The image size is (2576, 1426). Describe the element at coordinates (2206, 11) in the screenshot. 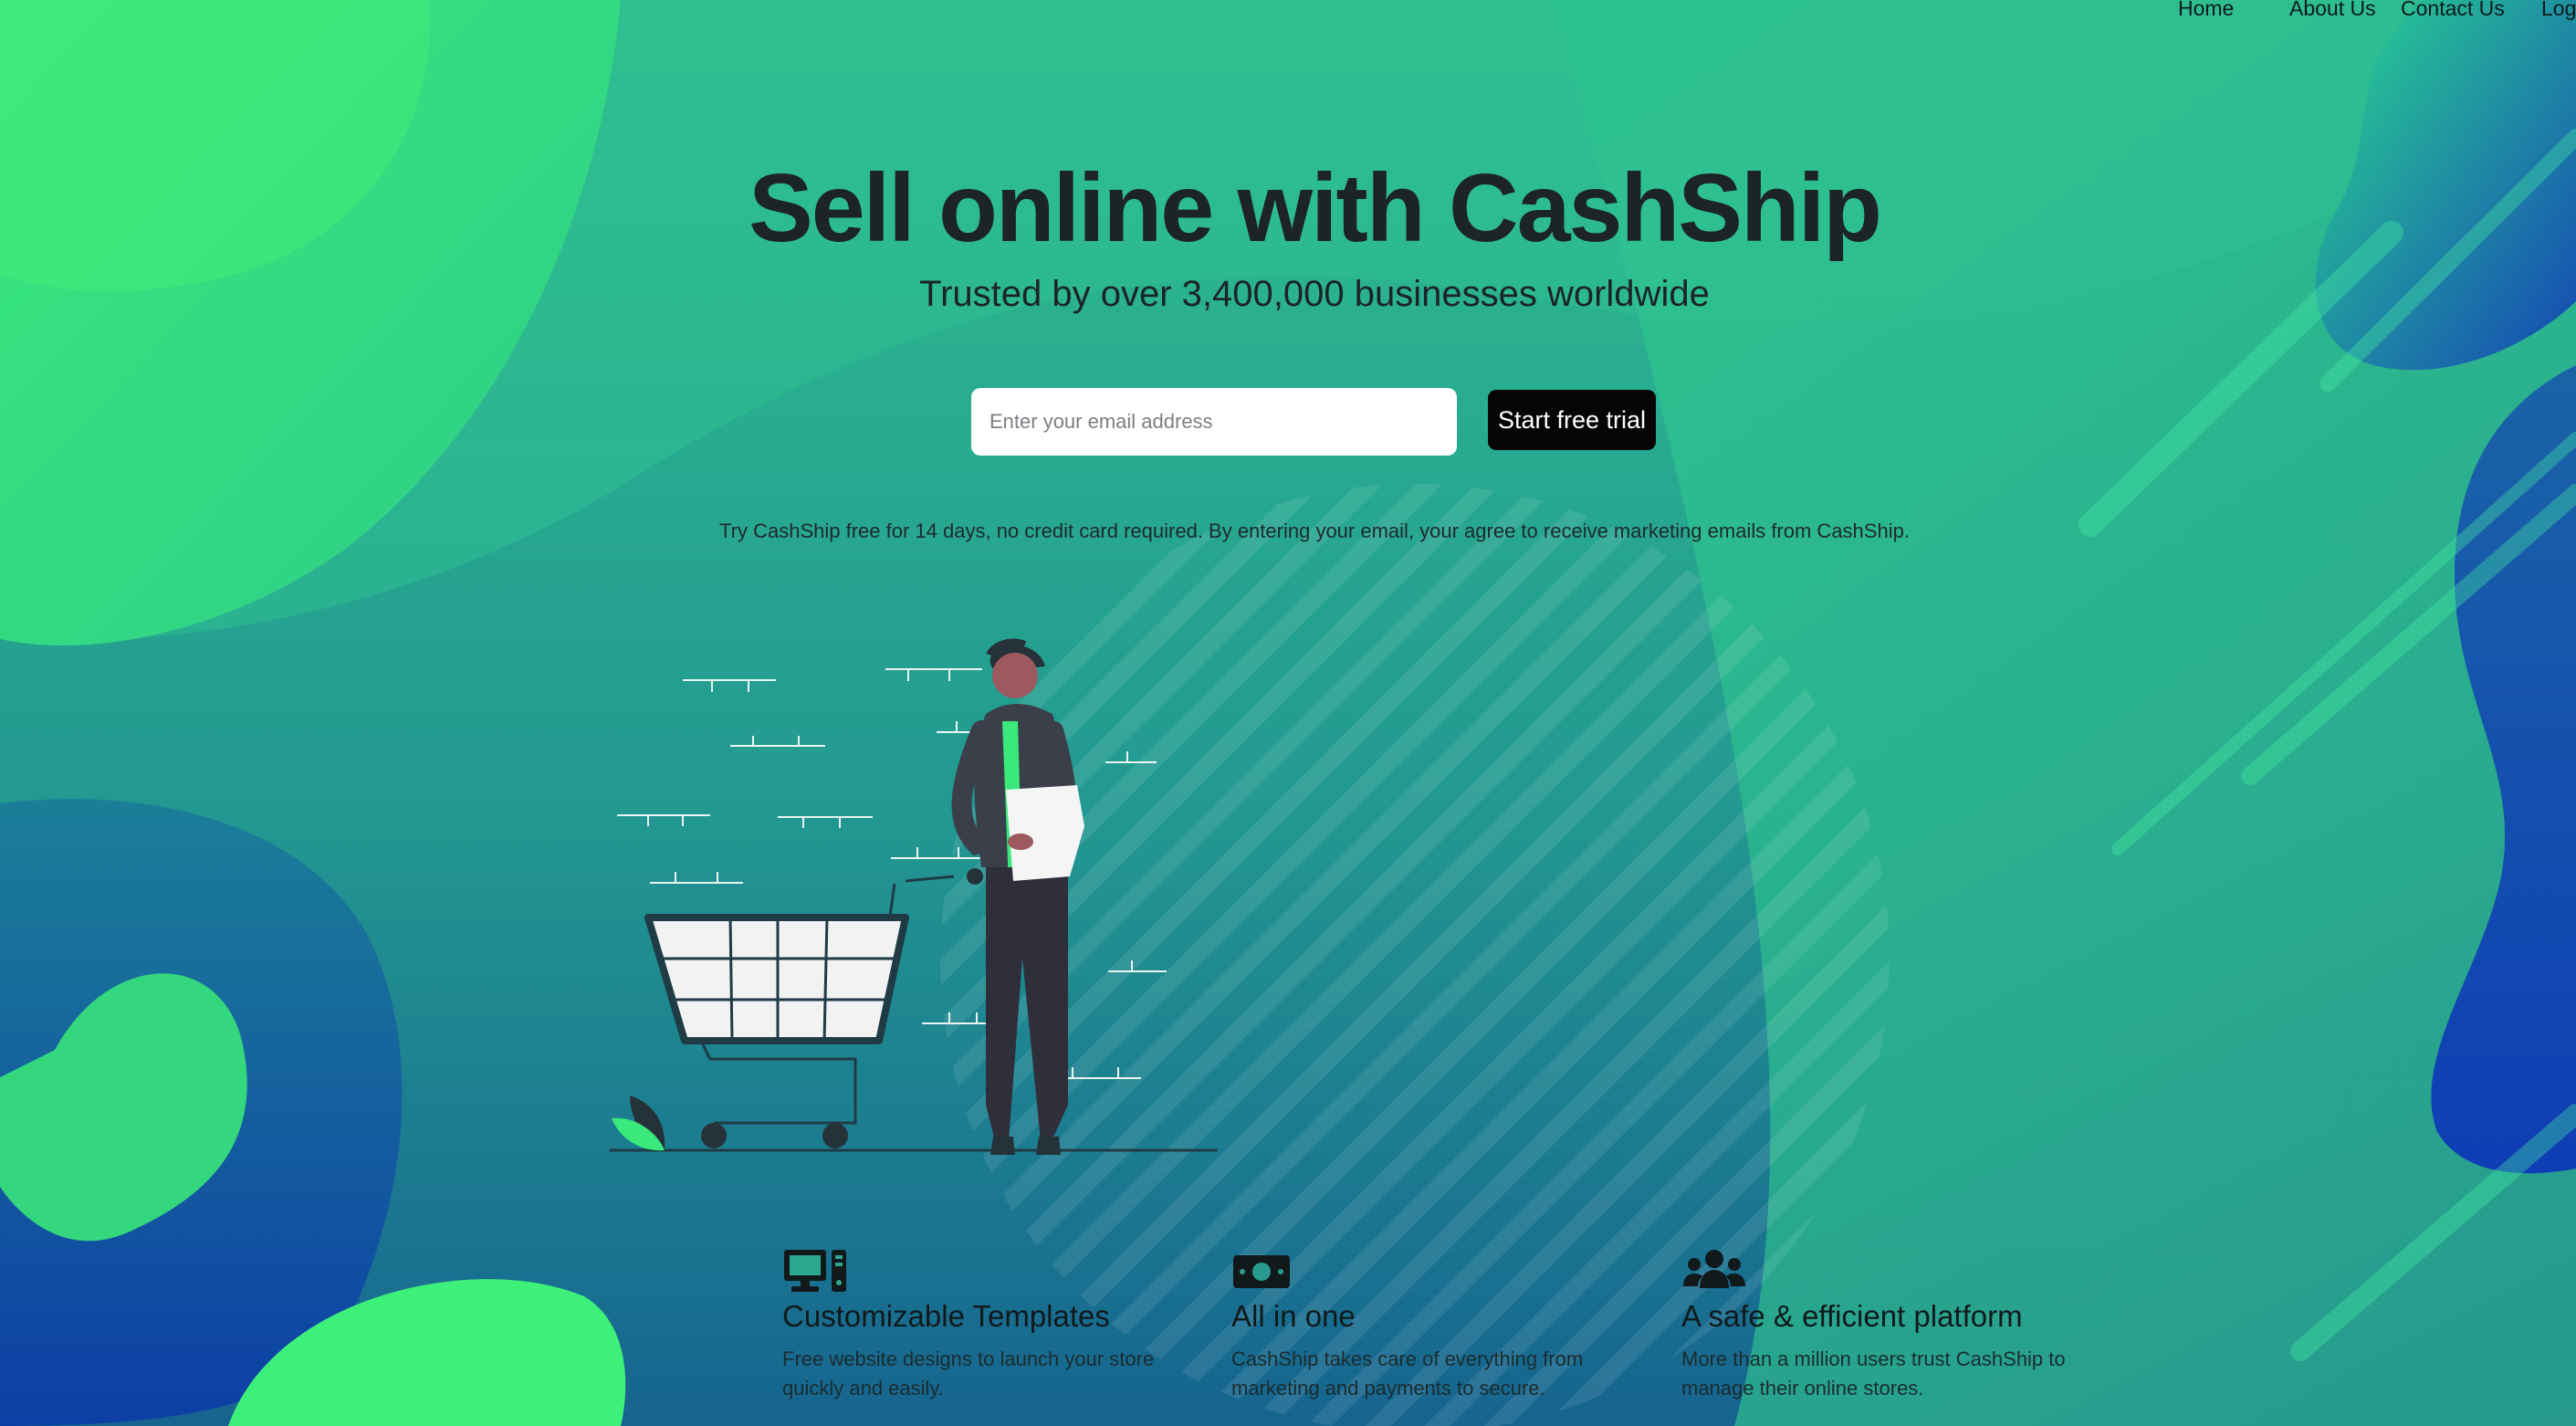

I see `nav-home-link: Home` at that location.